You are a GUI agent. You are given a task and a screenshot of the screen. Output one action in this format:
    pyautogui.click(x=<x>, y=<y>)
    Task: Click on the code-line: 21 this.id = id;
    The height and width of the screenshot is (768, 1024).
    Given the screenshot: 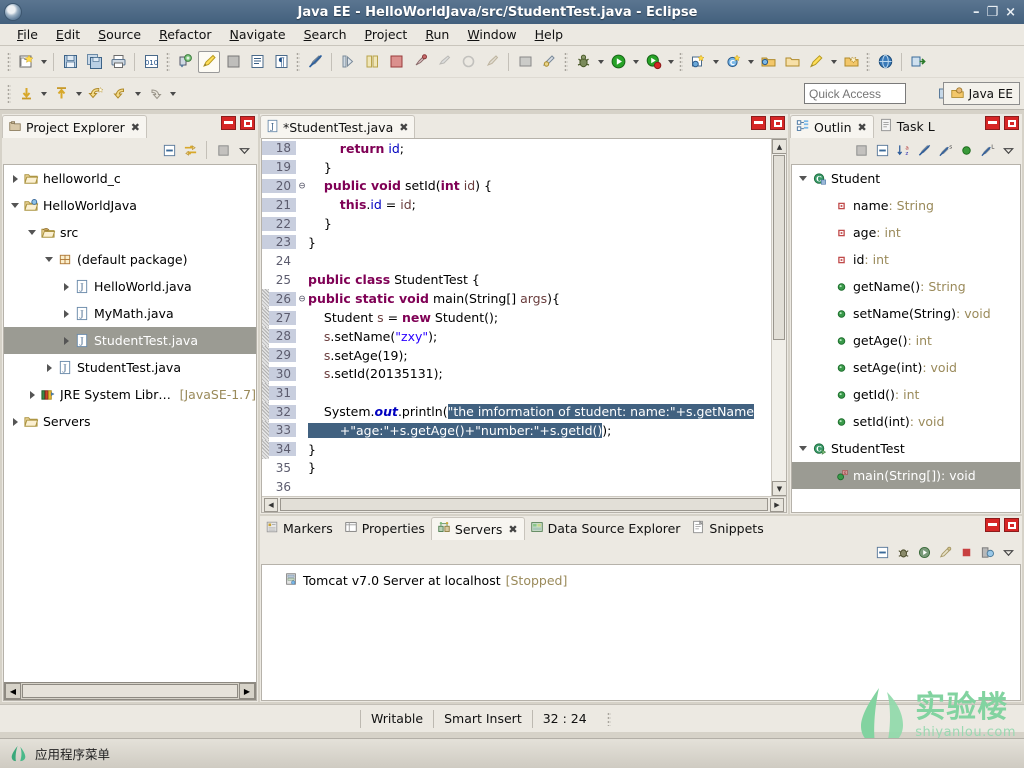 What is the action you would take?
    pyautogui.click(x=516, y=204)
    